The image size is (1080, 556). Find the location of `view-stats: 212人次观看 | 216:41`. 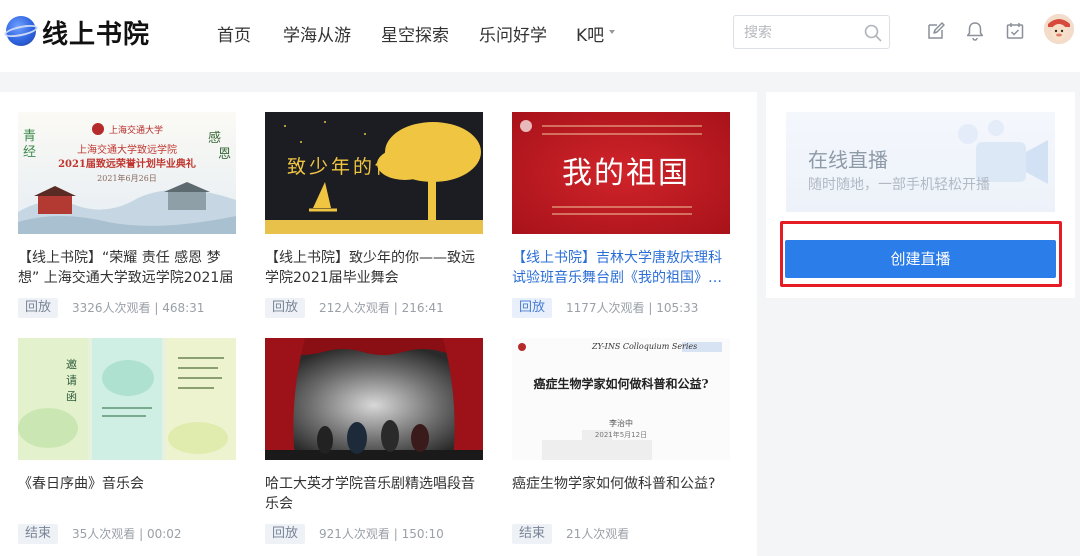

view-stats: 212人次观看 | 216:41 is located at coordinates (381, 308).